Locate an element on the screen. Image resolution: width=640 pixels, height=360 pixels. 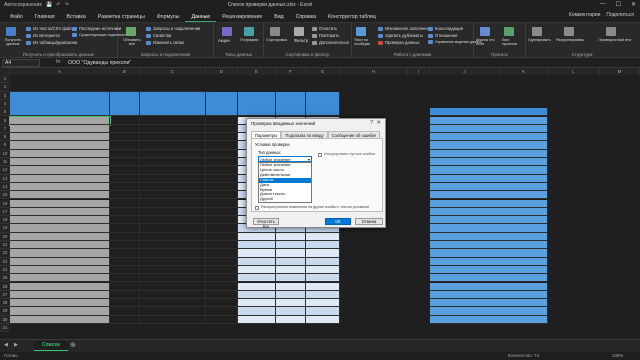
ungroup-button: Разгруппировать is located at coordinates (570, 40).